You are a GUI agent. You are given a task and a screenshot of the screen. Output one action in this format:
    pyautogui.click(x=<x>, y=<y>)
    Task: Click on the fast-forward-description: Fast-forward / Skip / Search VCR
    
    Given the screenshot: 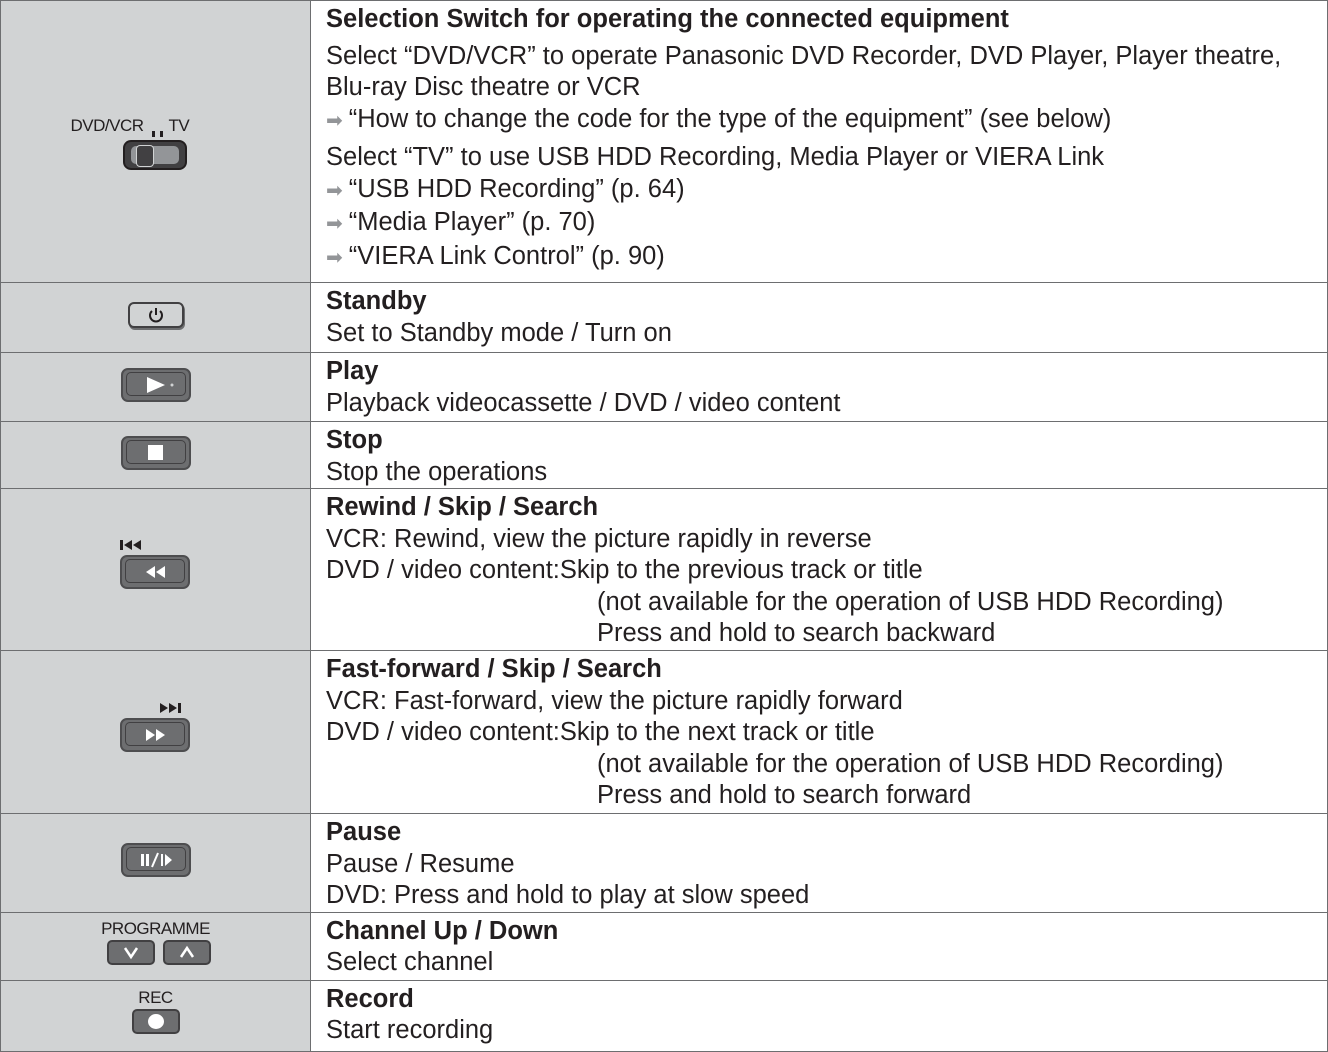 What is the action you would take?
    pyautogui.click(x=819, y=732)
    